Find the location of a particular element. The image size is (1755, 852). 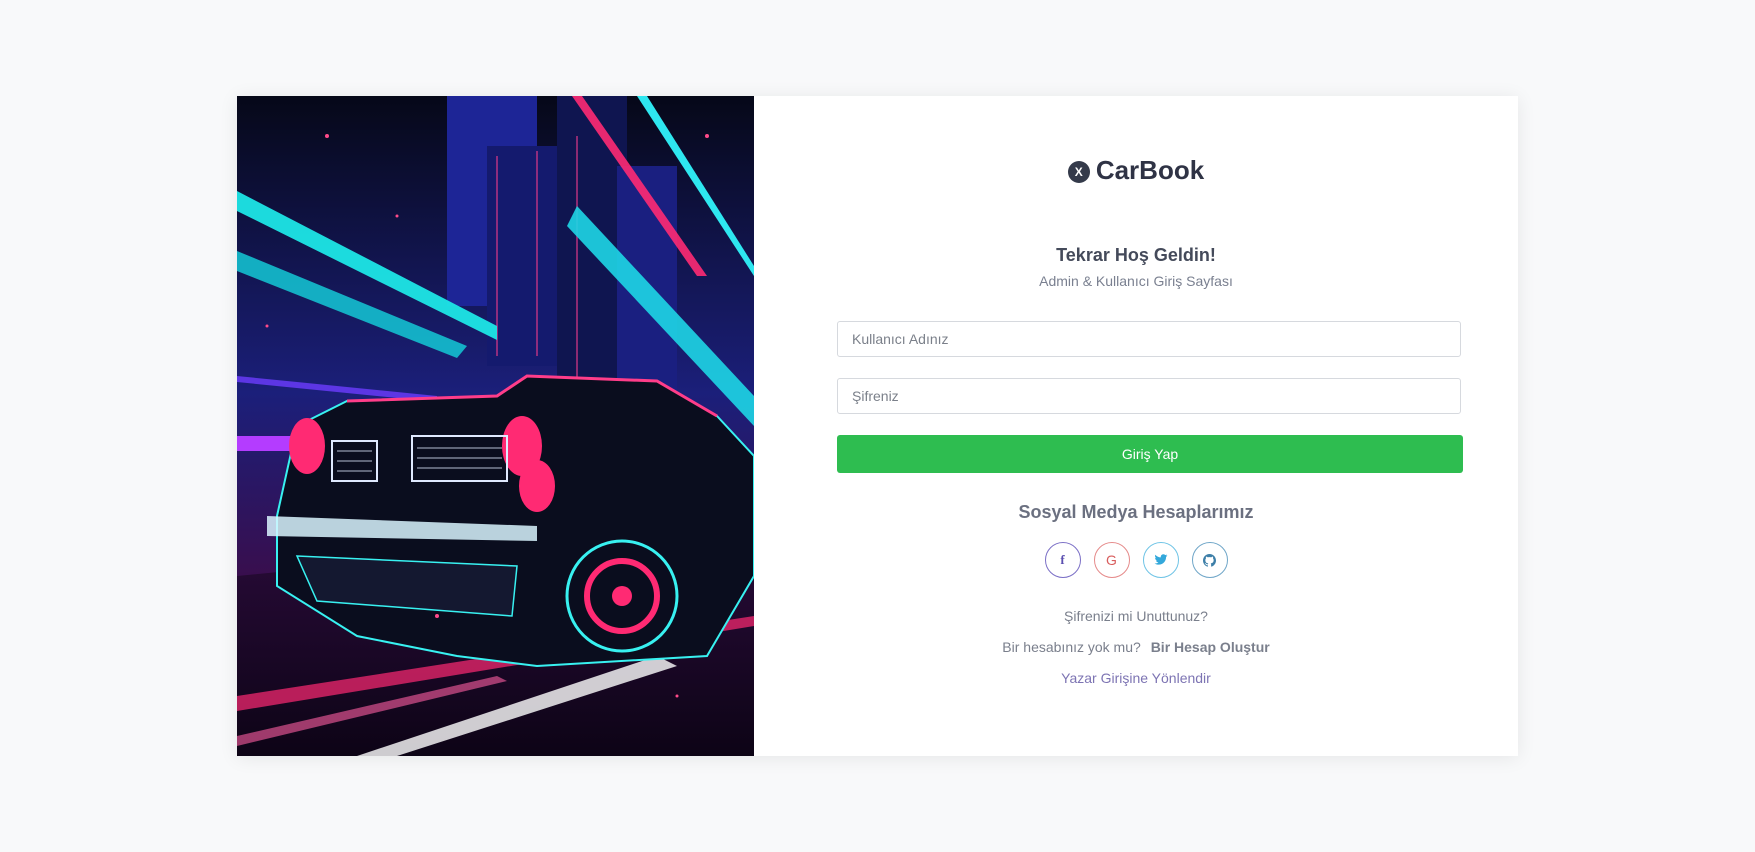

github-button is located at coordinates (1209, 560).